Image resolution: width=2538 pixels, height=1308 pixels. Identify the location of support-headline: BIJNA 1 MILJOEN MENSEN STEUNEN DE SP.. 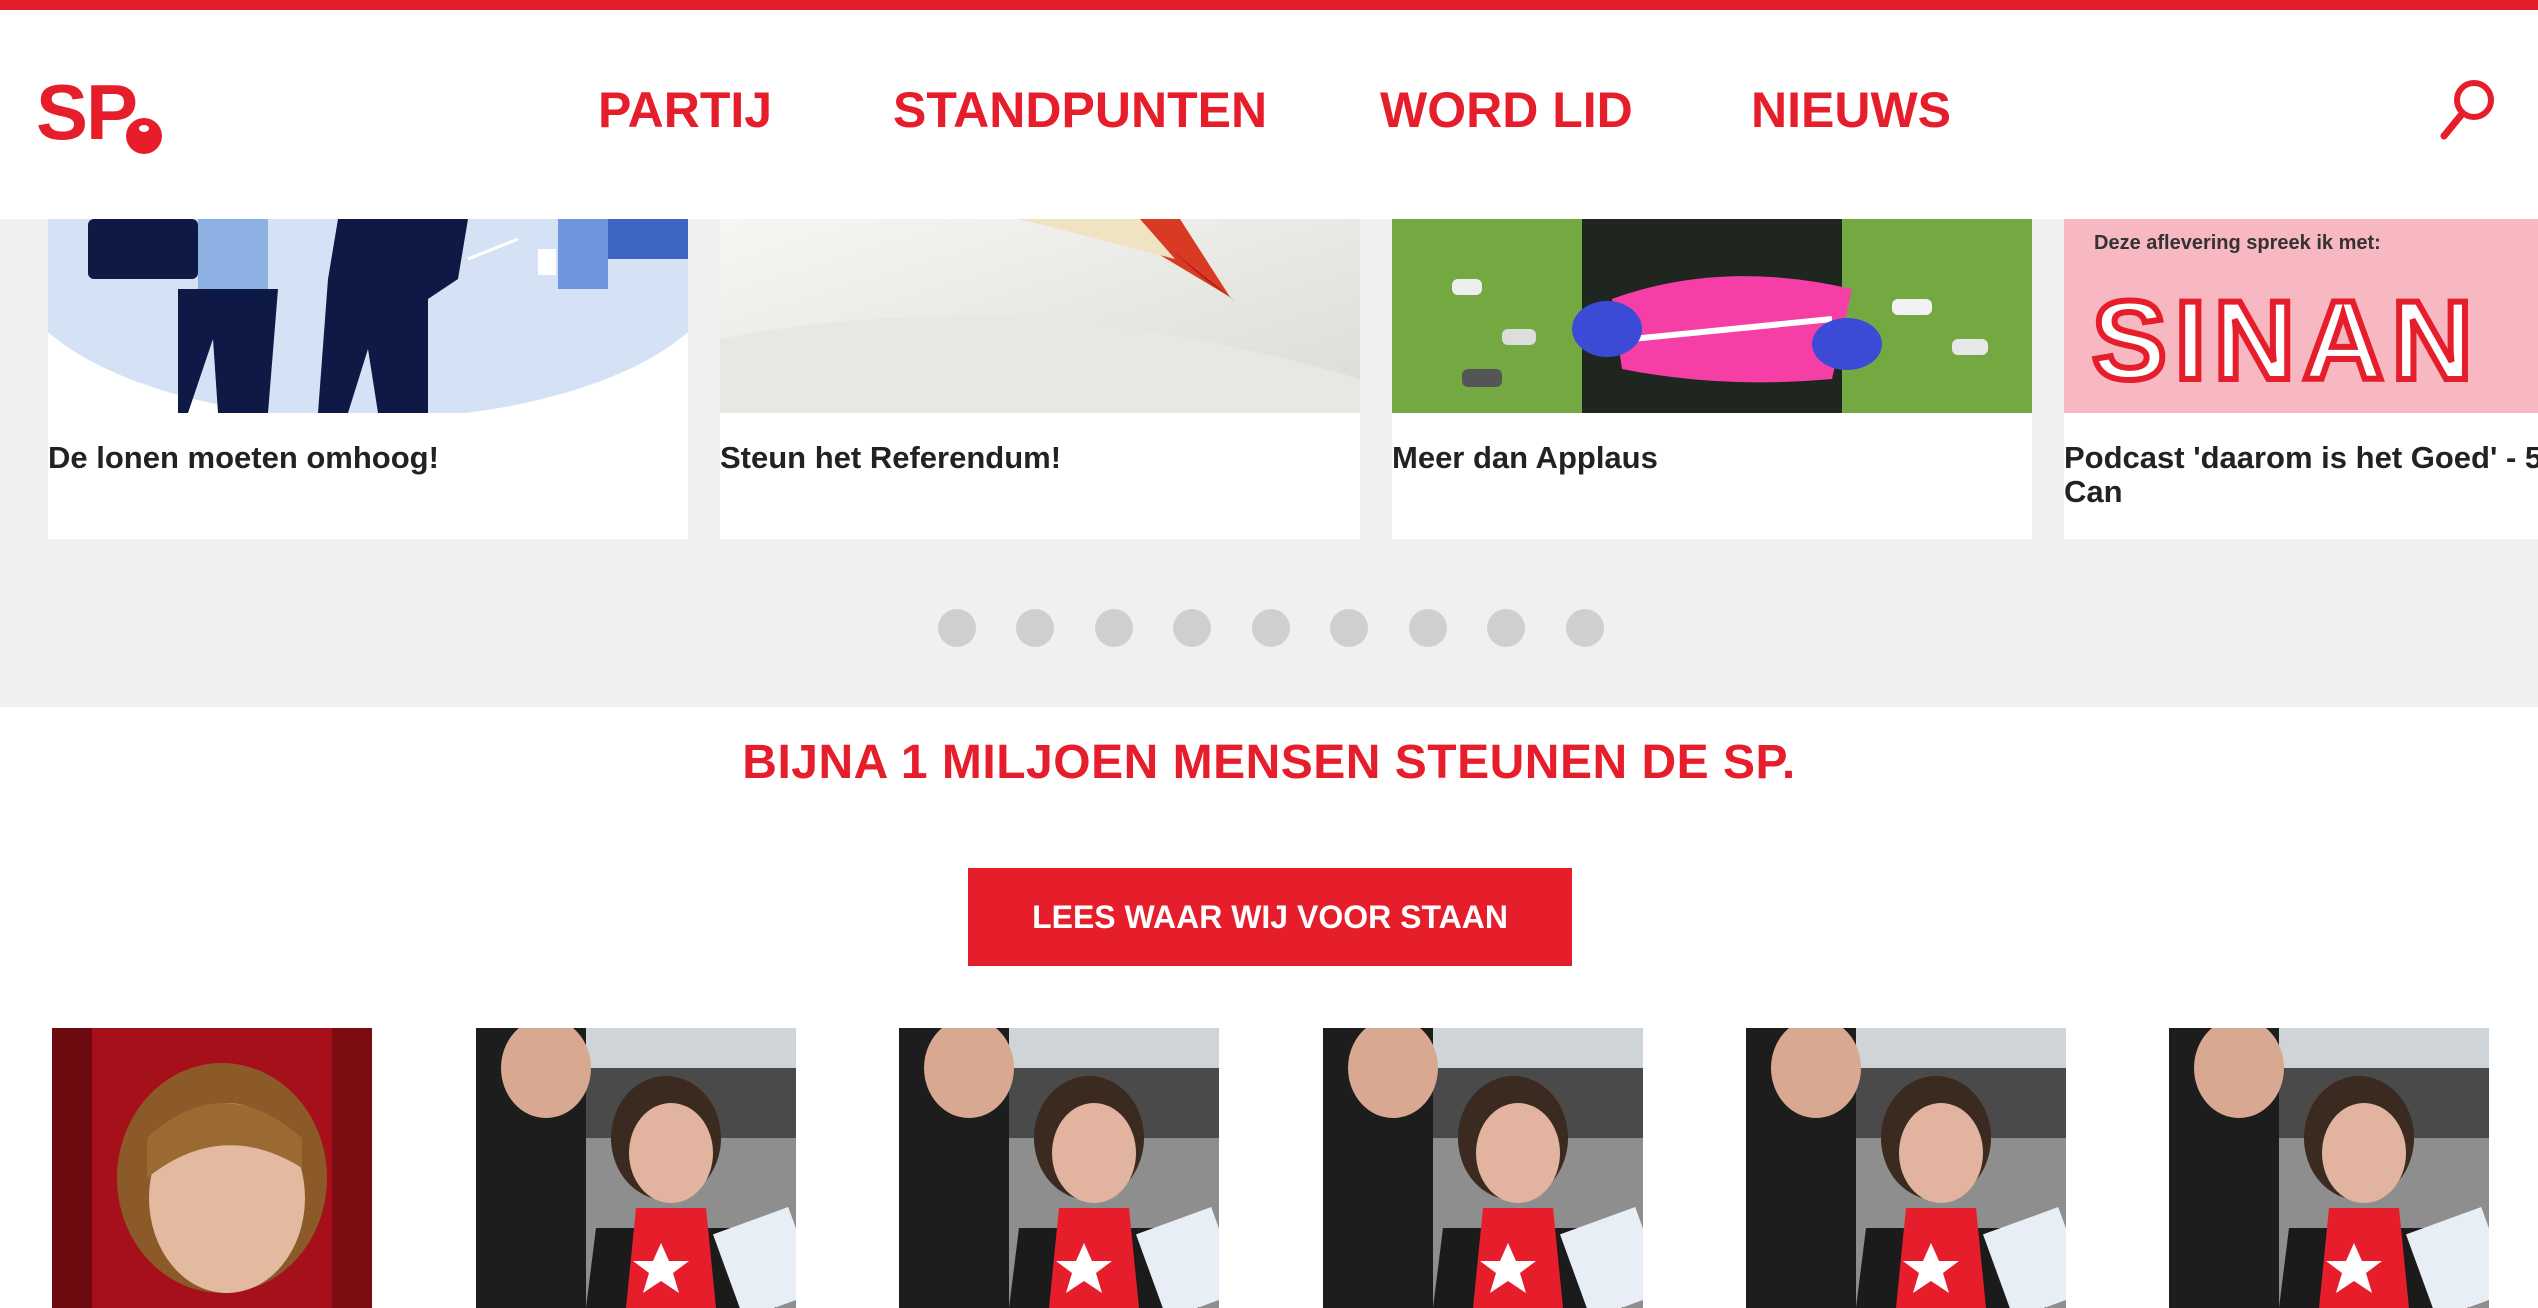
(1269, 762).